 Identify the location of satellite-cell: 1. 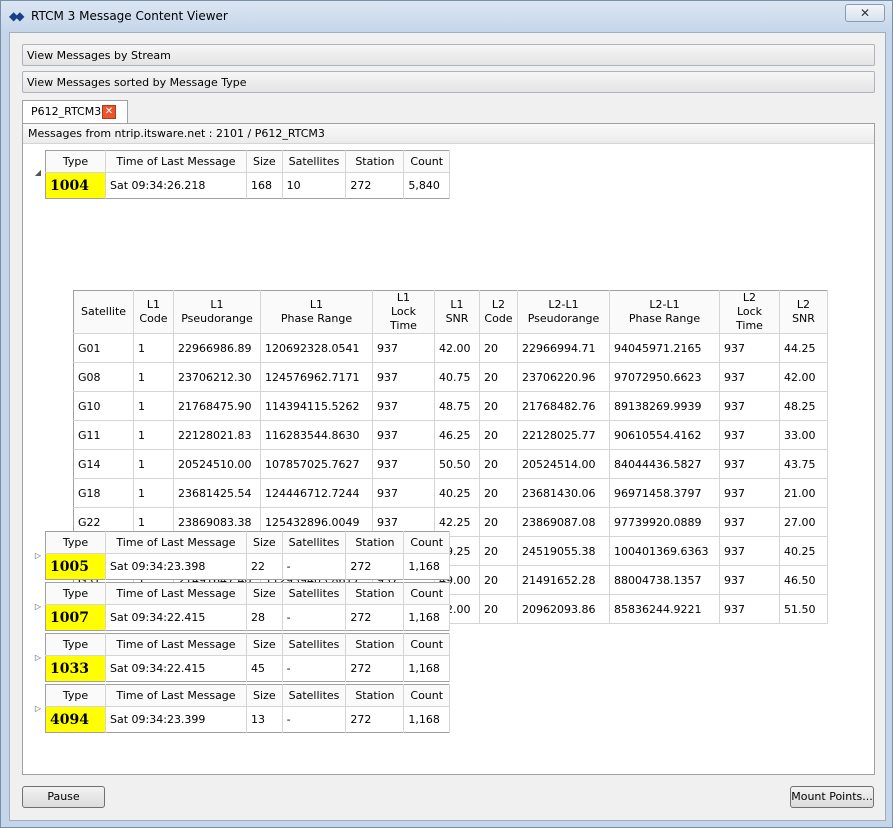
(153, 348).